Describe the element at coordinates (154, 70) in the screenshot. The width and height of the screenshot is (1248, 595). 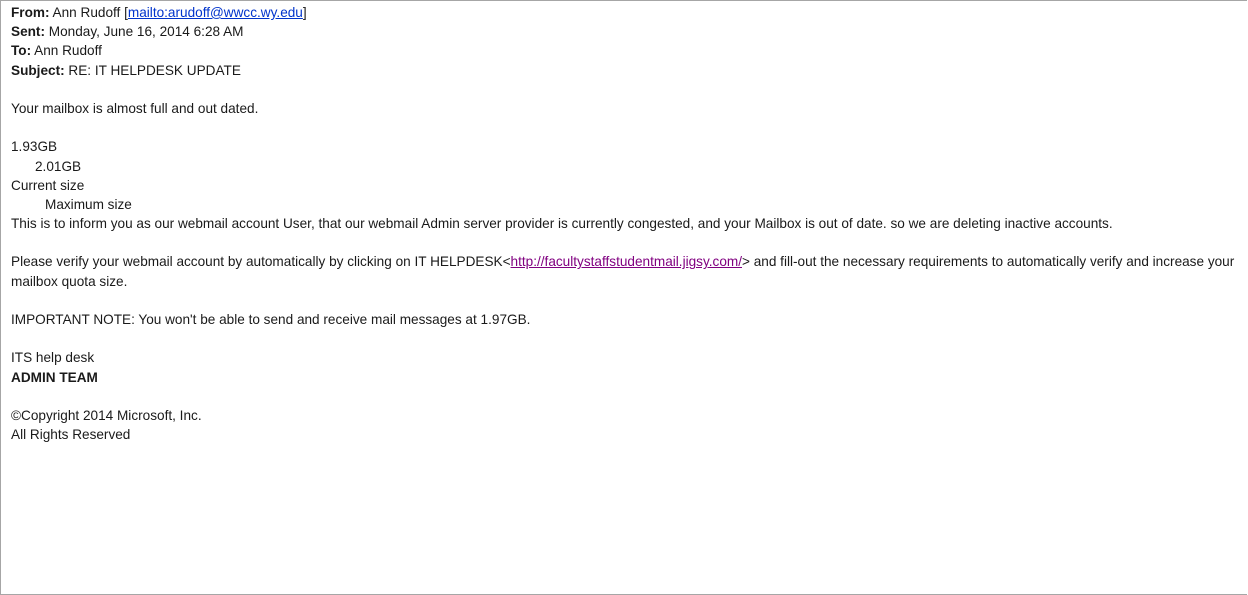
I see `subject-value: RE: IT HELPDESK UPDATE` at that location.